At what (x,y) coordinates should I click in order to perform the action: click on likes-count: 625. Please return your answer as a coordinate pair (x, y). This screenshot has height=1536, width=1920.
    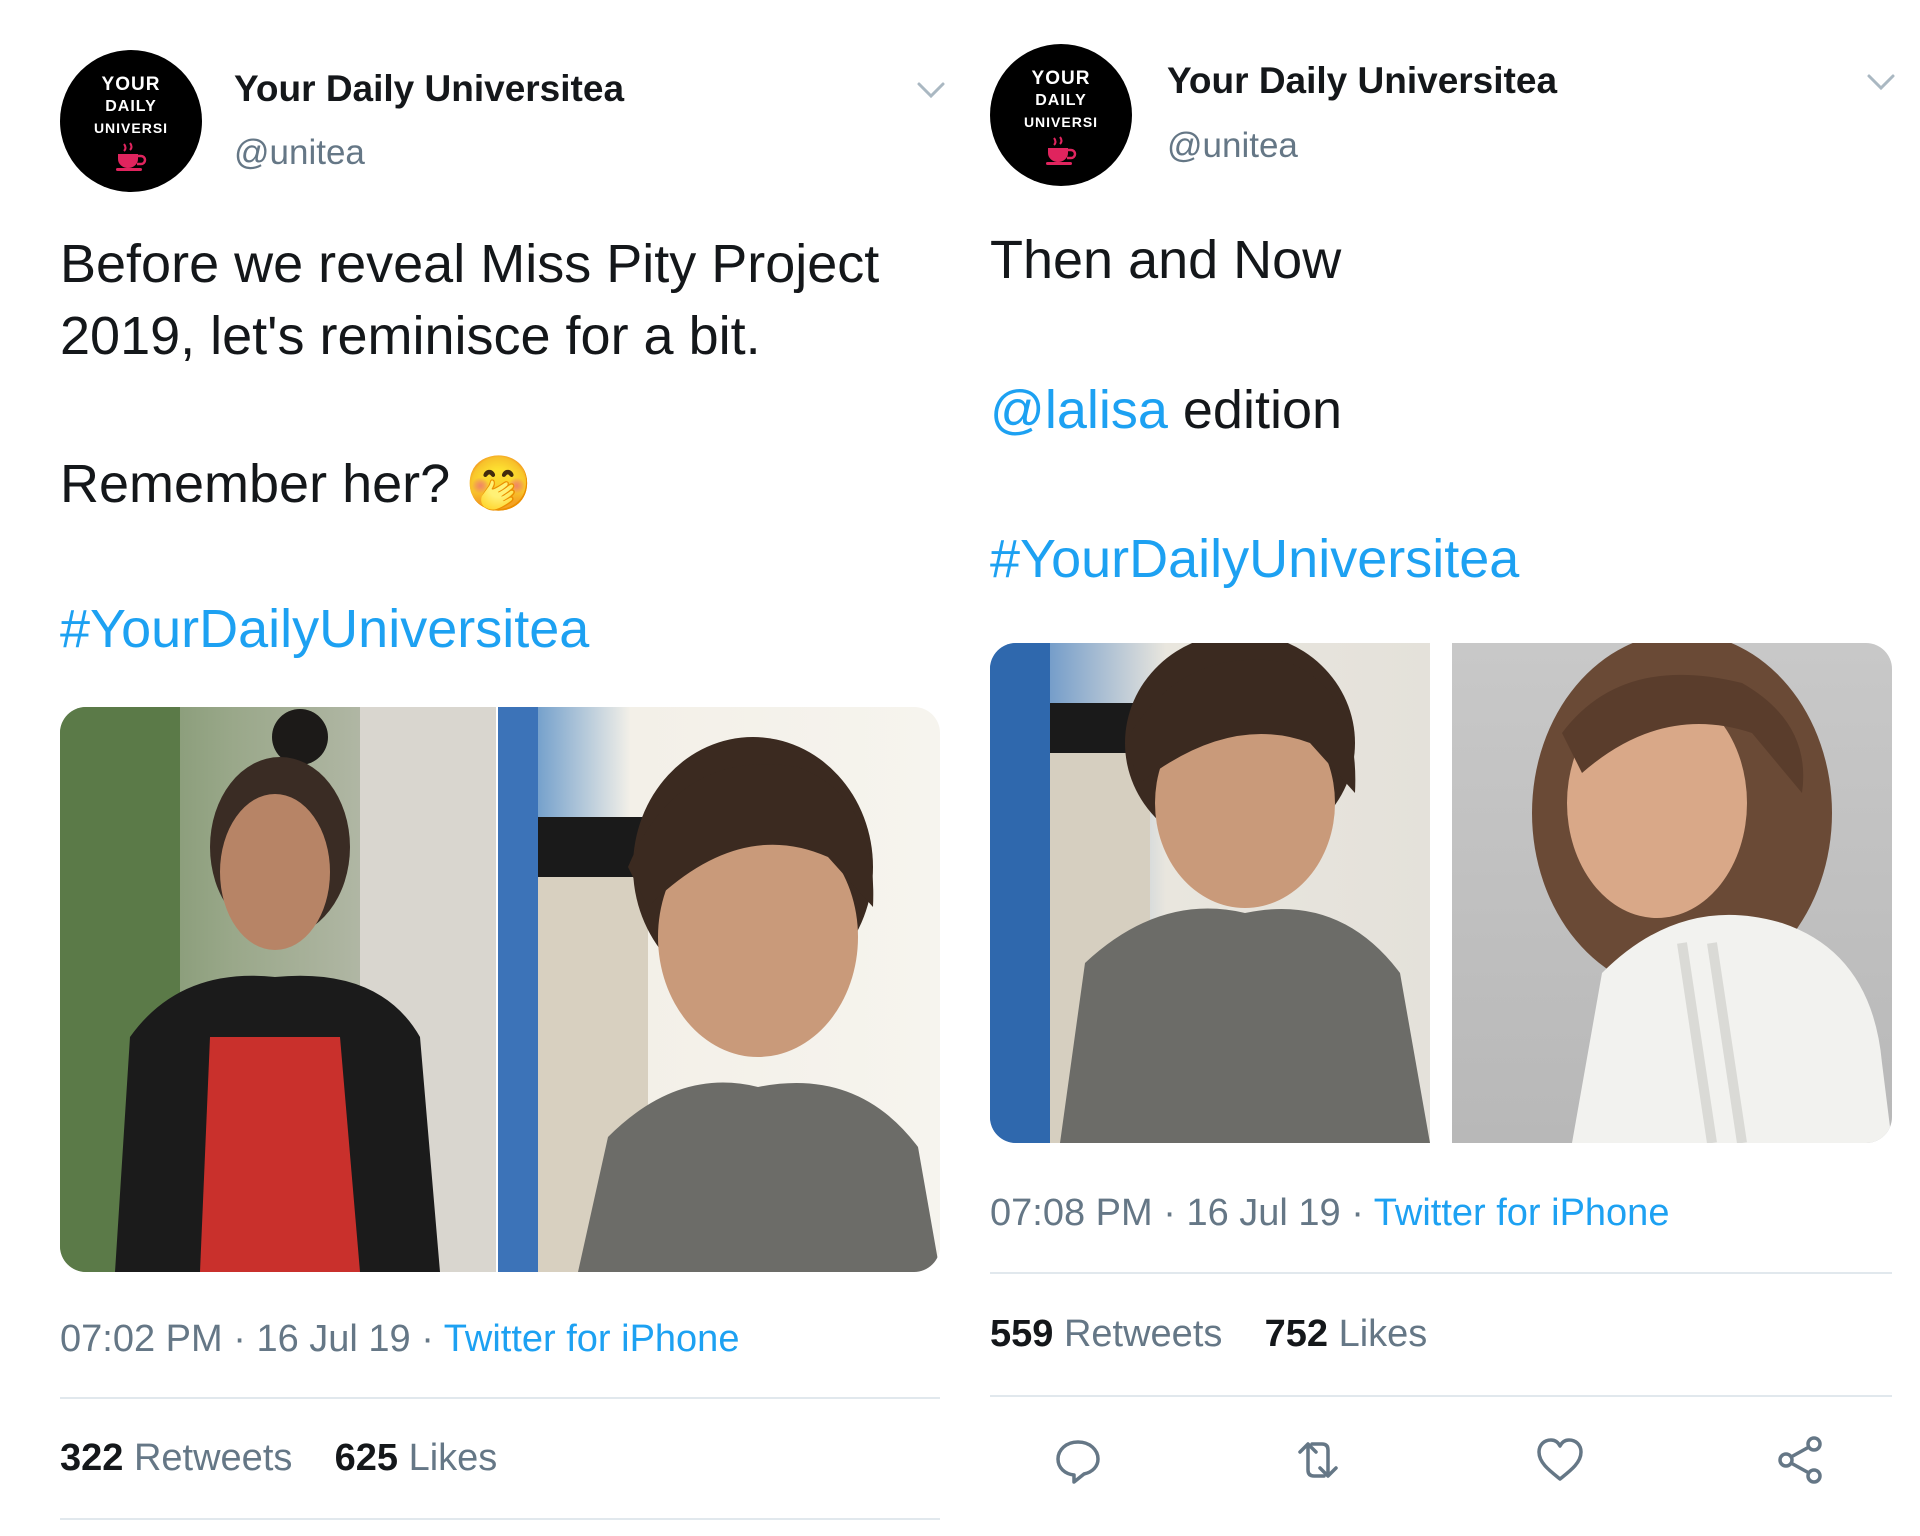
    Looking at the image, I should click on (366, 1458).